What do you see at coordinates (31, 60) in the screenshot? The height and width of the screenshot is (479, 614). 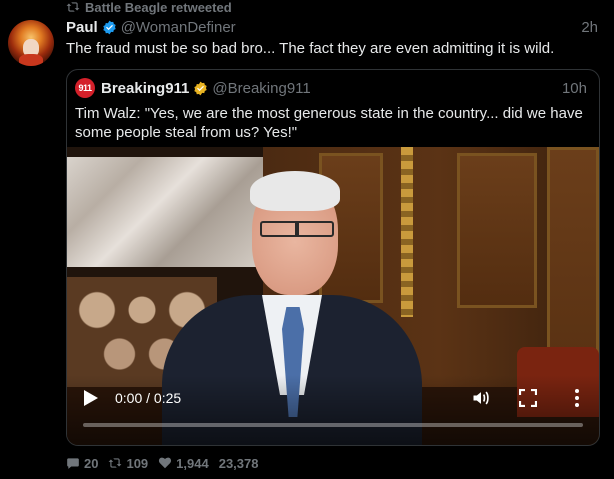 I see `avatar-body` at bounding box center [31, 60].